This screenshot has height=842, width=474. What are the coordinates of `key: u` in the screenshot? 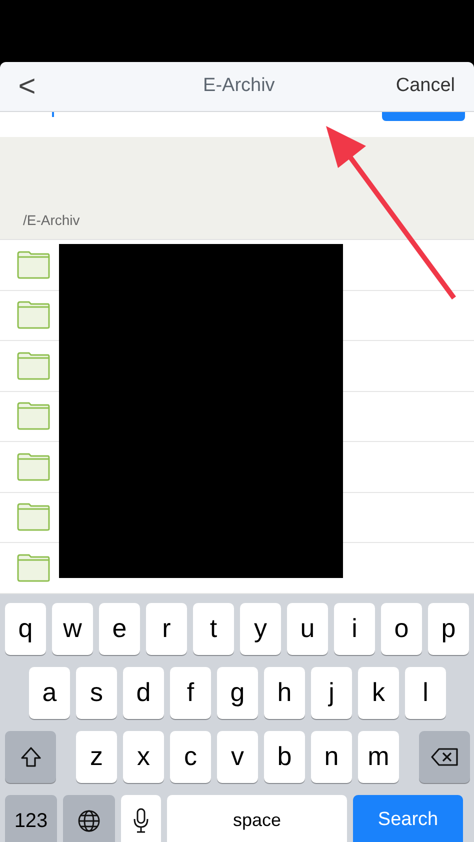 It's located at (307, 628).